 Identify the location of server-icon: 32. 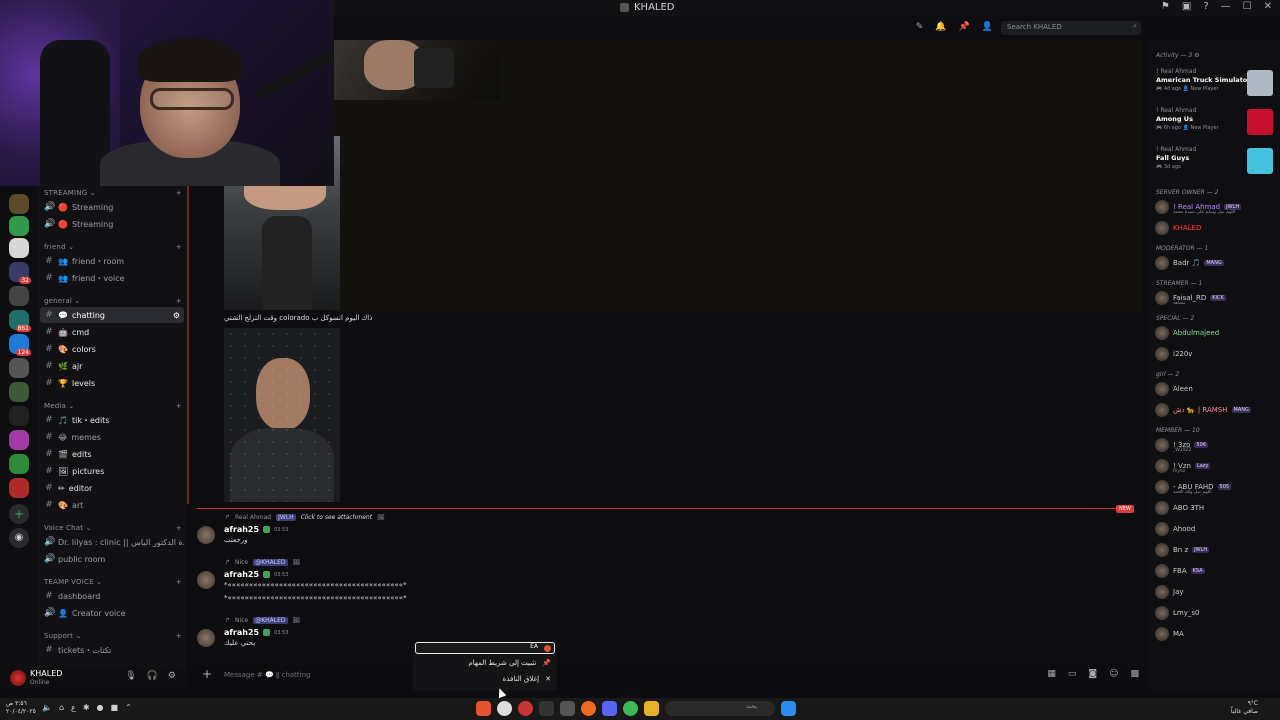
(20, 273).